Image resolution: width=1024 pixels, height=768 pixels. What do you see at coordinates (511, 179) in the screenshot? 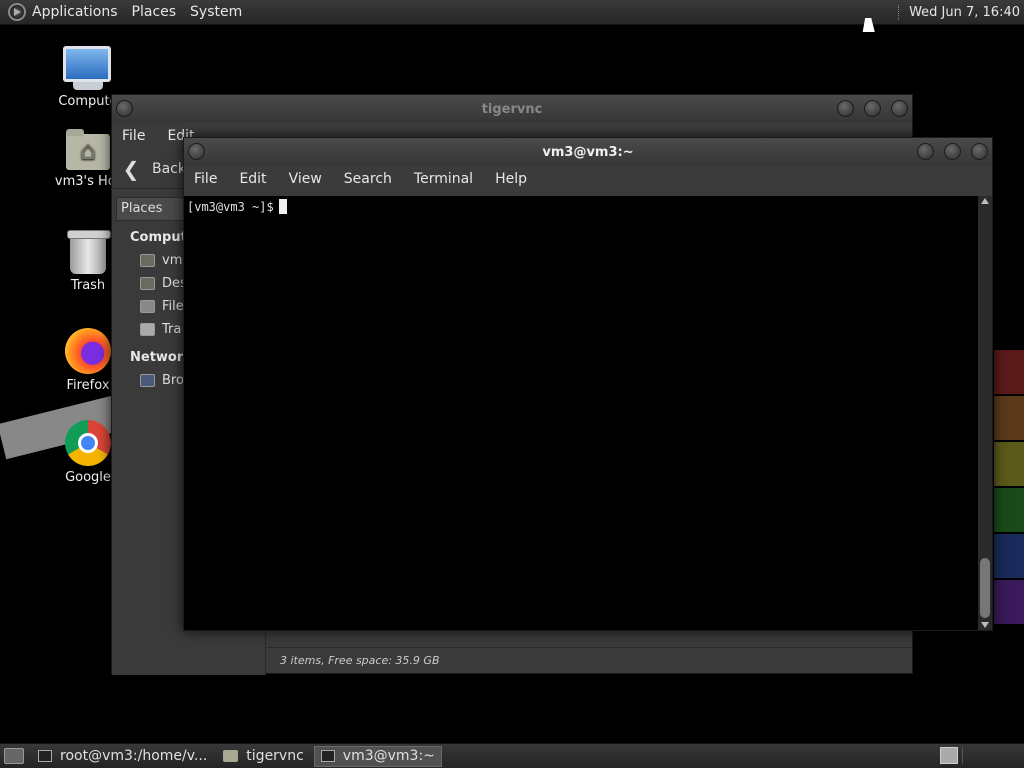
I see `menu-help: Help` at bounding box center [511, 179].